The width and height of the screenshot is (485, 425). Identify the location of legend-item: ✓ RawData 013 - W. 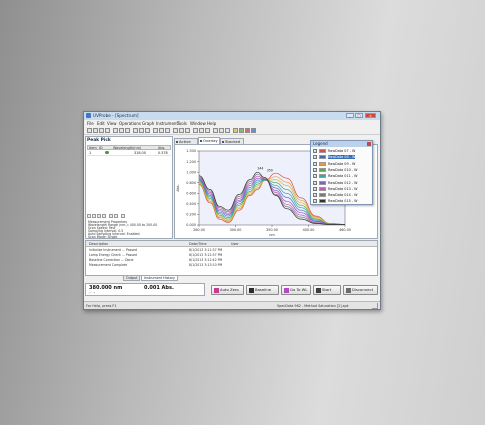
(342, 189).